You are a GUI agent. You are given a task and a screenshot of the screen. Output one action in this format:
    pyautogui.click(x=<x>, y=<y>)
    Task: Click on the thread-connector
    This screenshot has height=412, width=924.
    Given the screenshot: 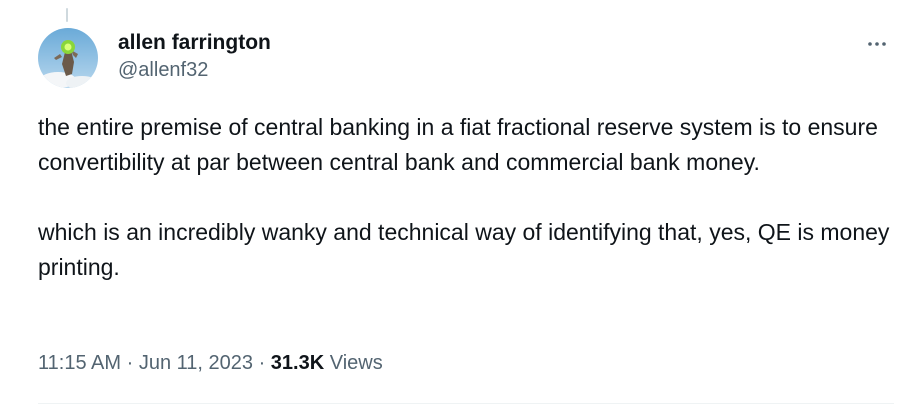 What is the action you would take?
    pyautogui.click(x=67, y=15)
    